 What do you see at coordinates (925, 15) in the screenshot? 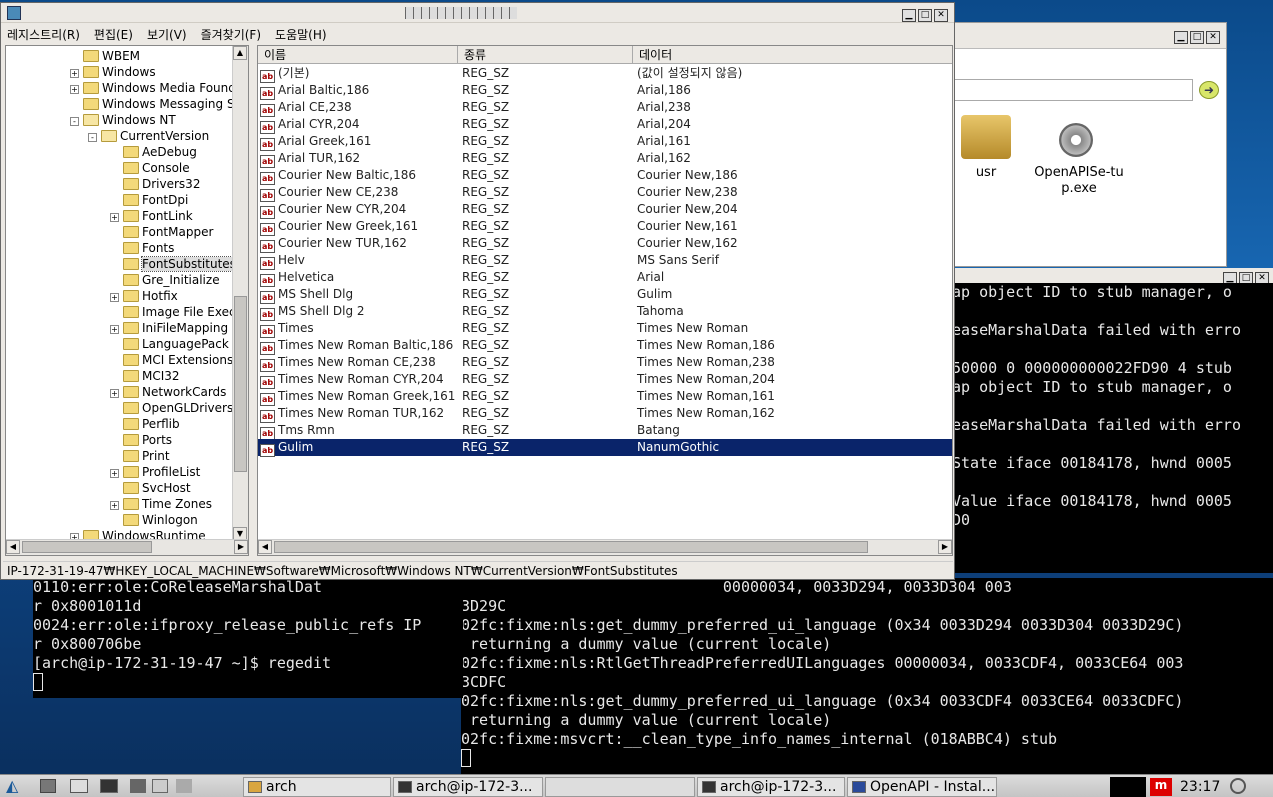
I see `maximize-icon: □` at bounding box center [925, 15].